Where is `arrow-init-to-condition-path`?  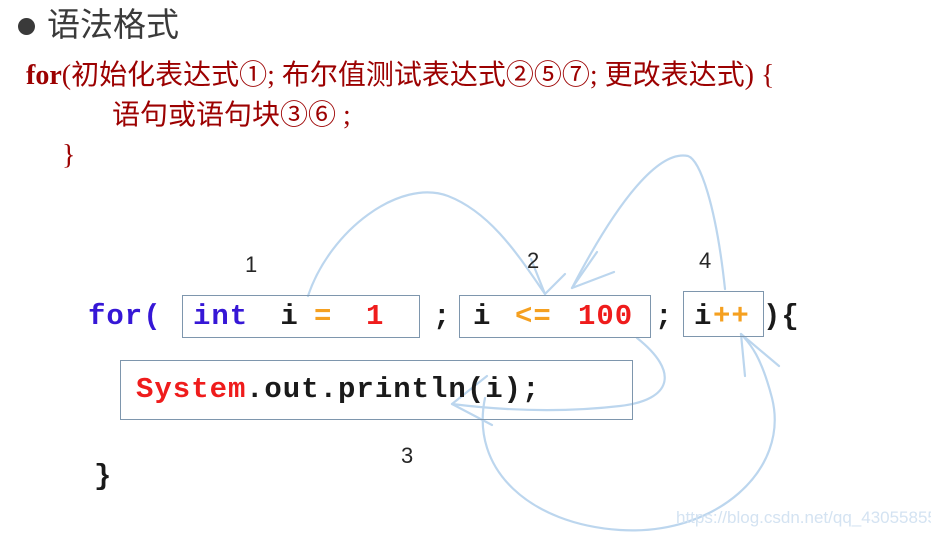 arrow-init-to-condition-path is located at coordinates (426, 244).